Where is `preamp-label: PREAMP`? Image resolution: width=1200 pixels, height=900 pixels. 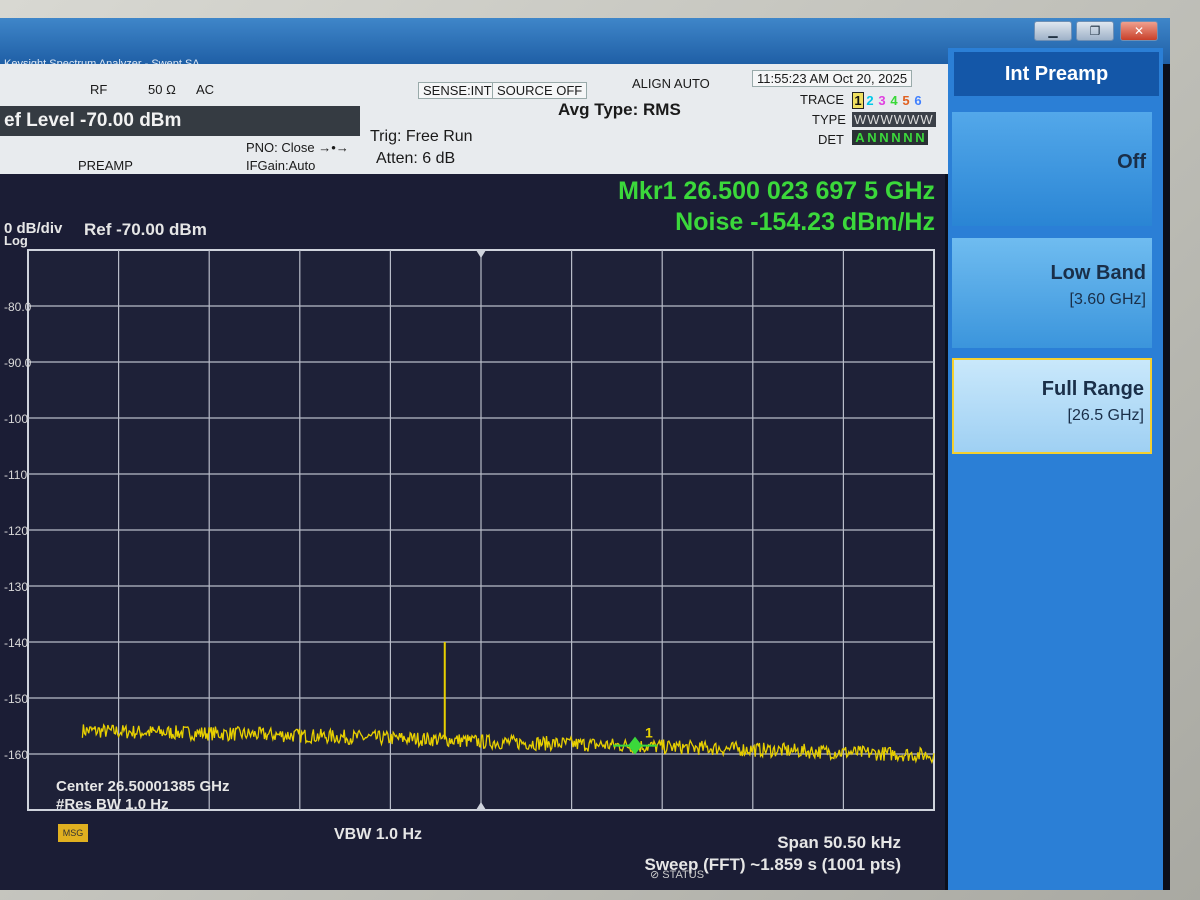 preamp-label: PREAMP is located at coordinates (105, 165).